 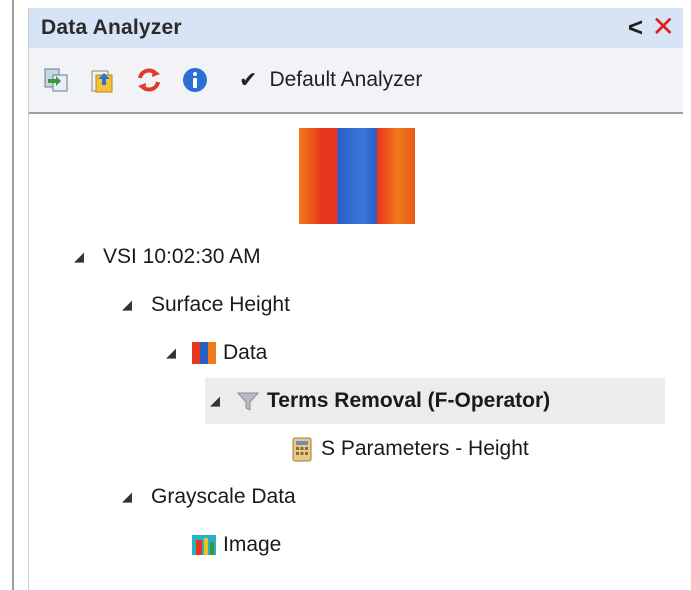 I want to click on refresh-button, so click(x=149, y=80).